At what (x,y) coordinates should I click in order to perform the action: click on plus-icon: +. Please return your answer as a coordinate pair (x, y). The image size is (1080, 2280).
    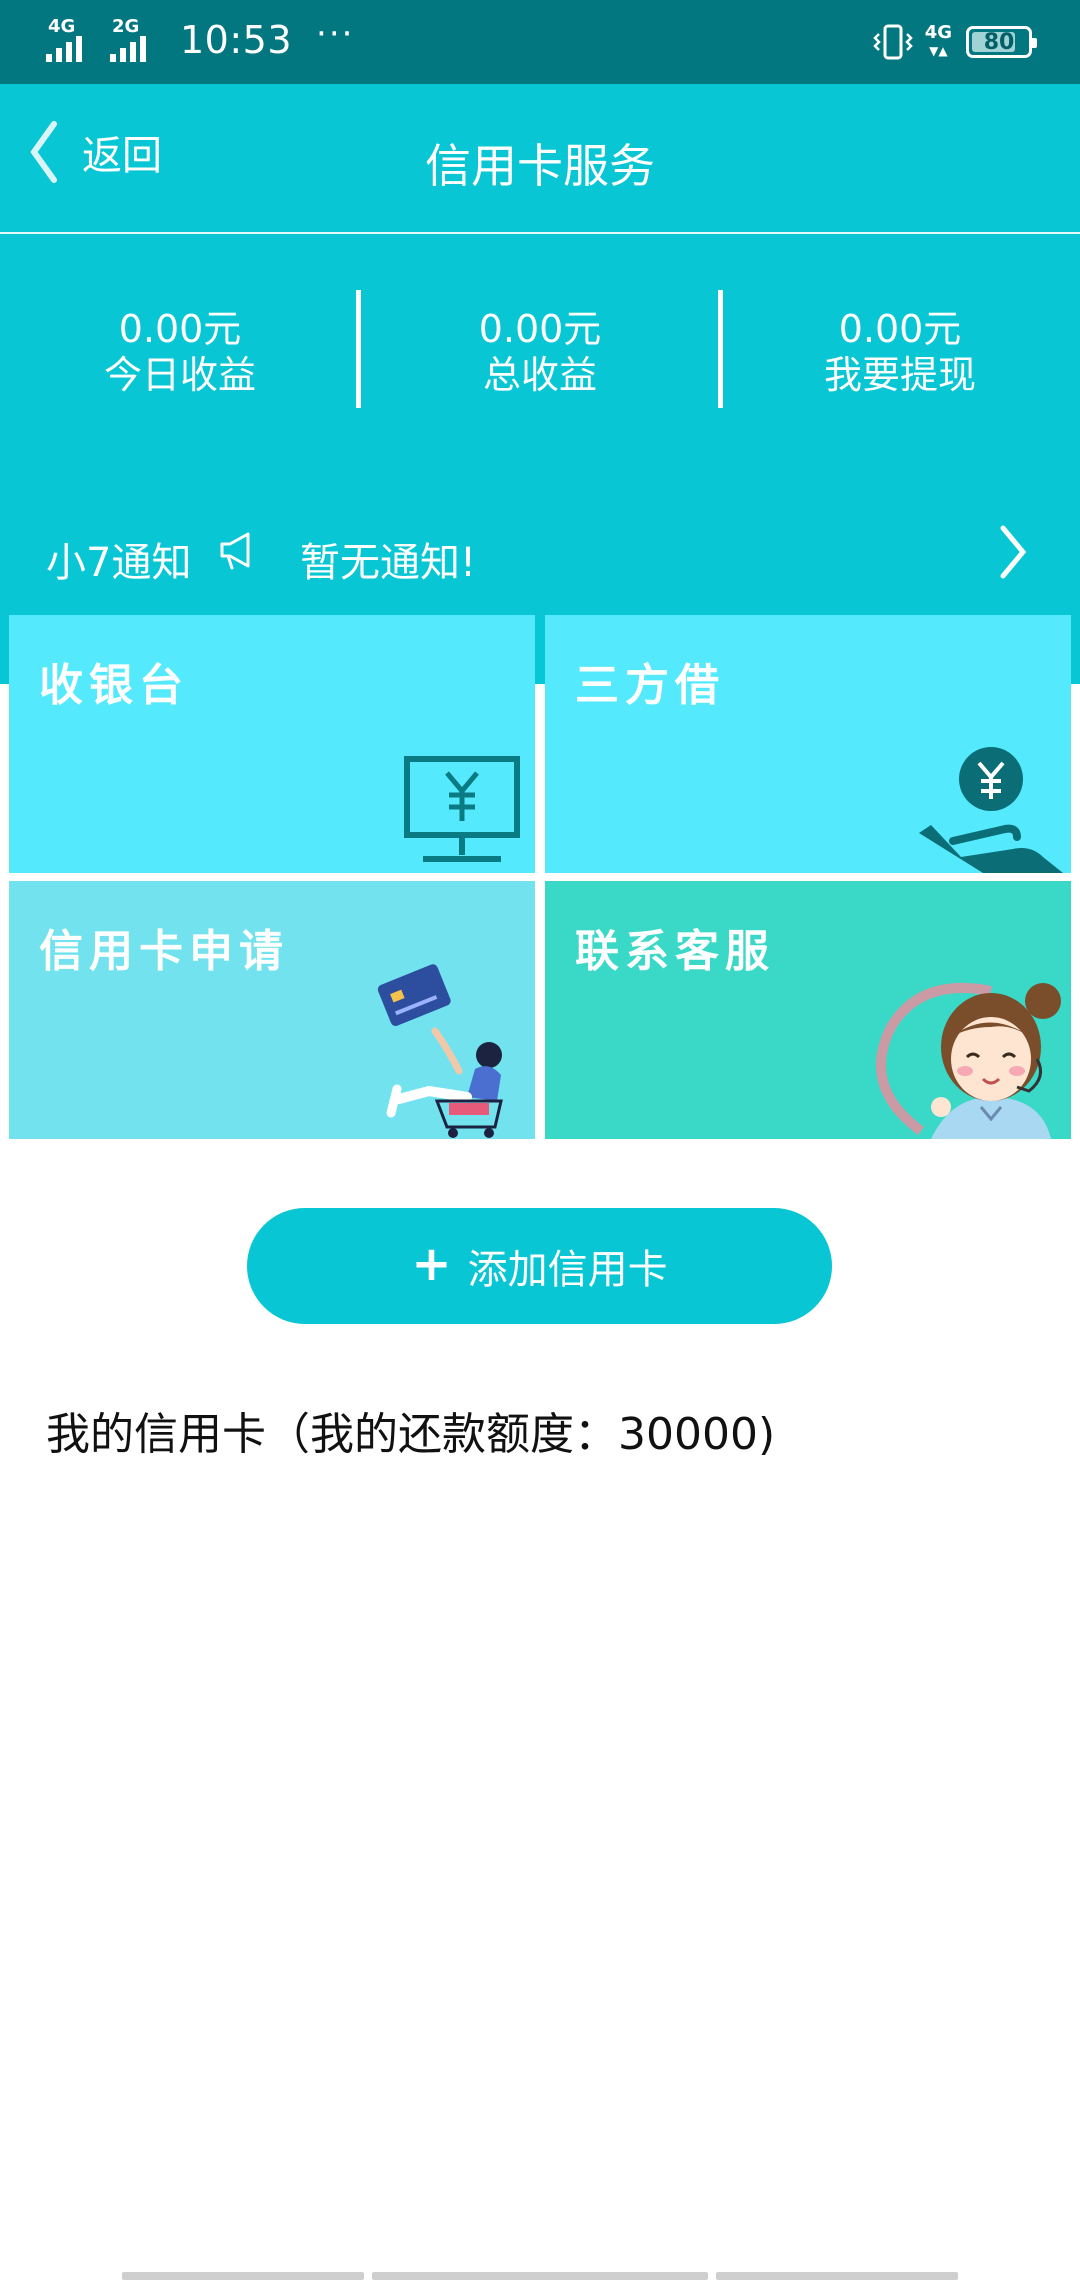
    Looking at the image, I should click on (431, 1264).